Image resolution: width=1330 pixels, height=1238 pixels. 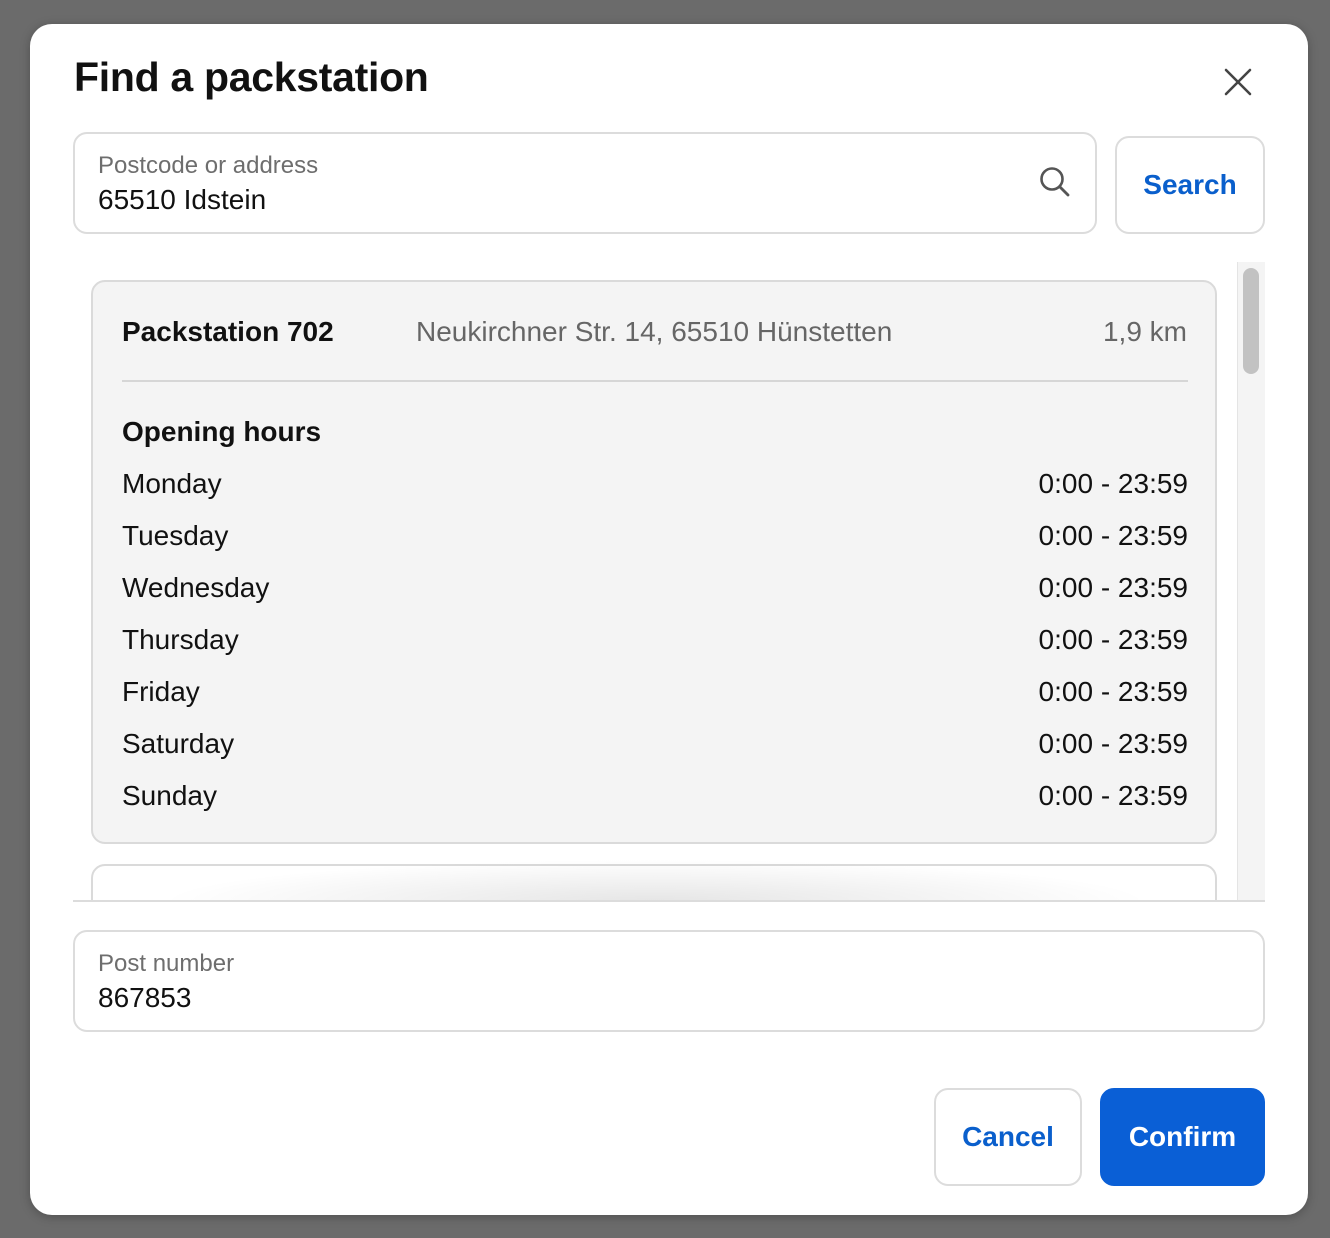 I want to click on hours-row: Sunday 0:00 - 23:59, so click(x=655, y=806).